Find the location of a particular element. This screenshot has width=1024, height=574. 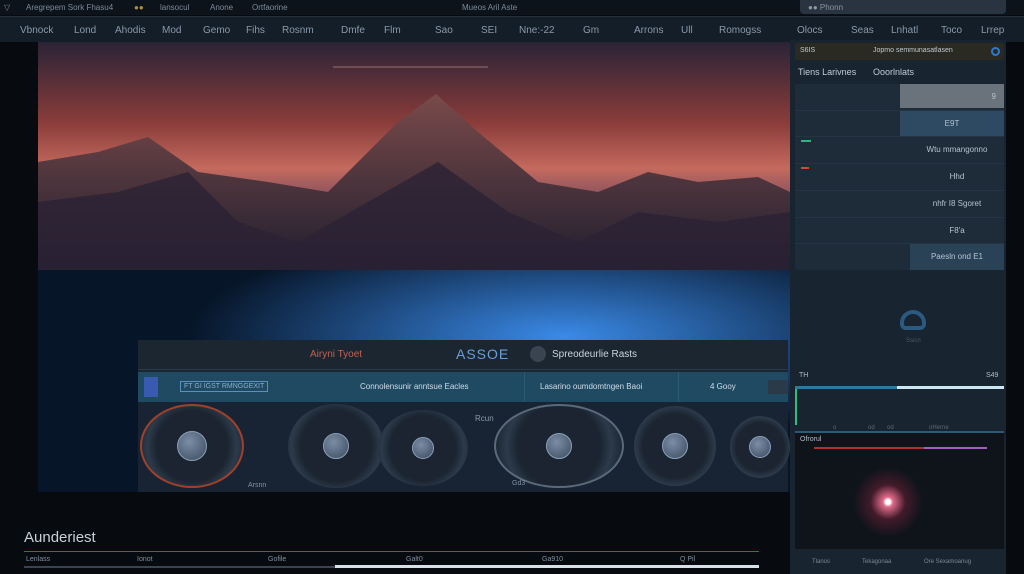

timeline-progress is located at coordinates (950, 387).